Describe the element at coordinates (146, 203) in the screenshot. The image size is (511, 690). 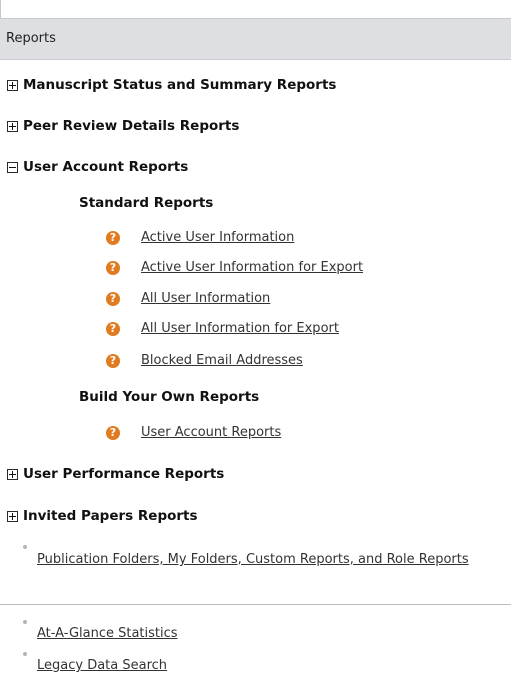
I see `standard-reports-heading: Standard Reports` at that location.